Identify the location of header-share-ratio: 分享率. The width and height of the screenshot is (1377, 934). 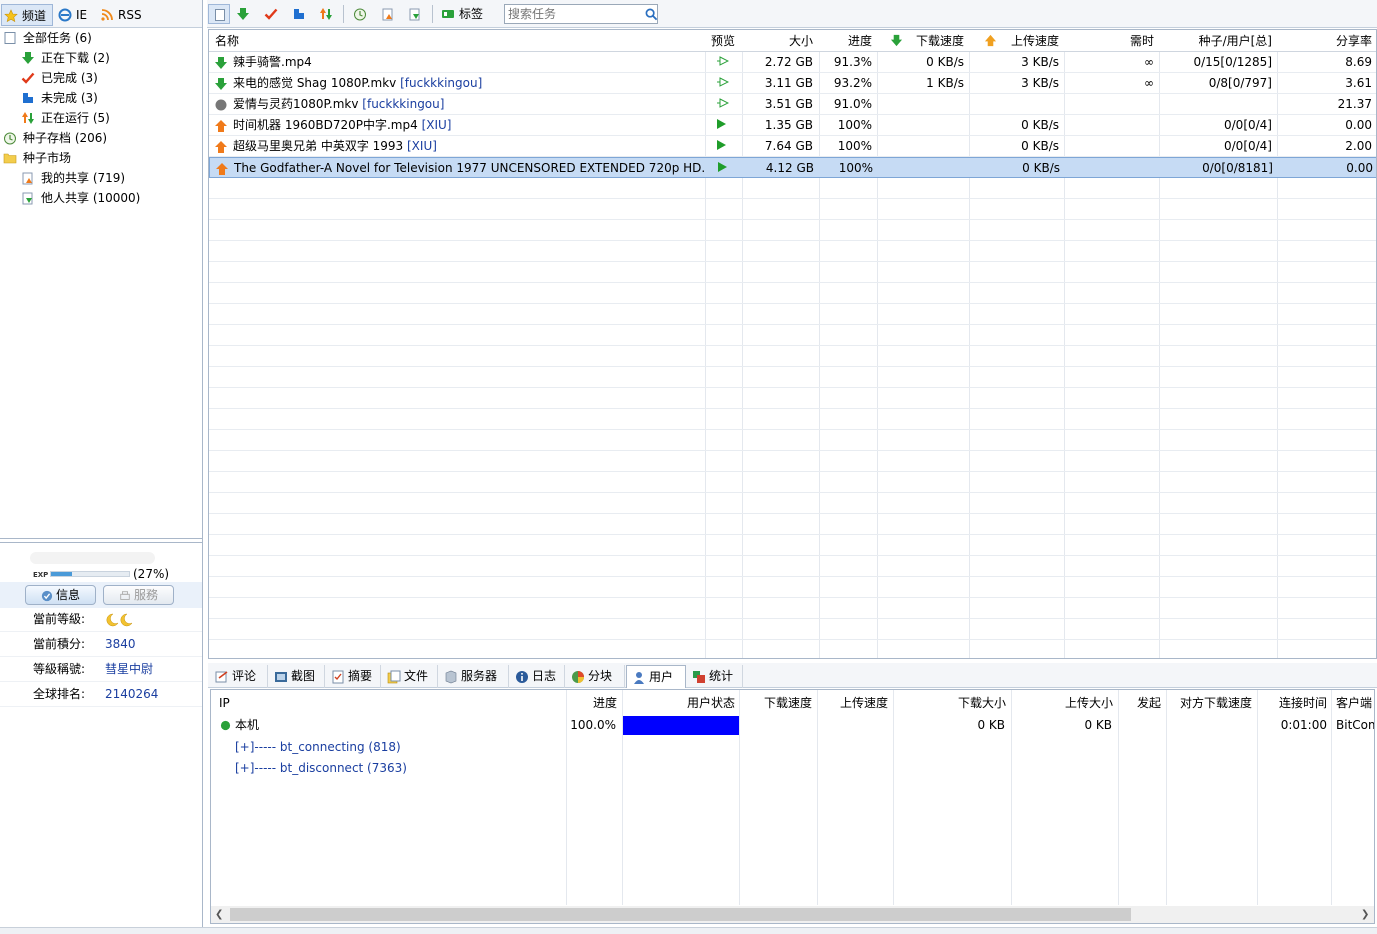
(1326, 41).